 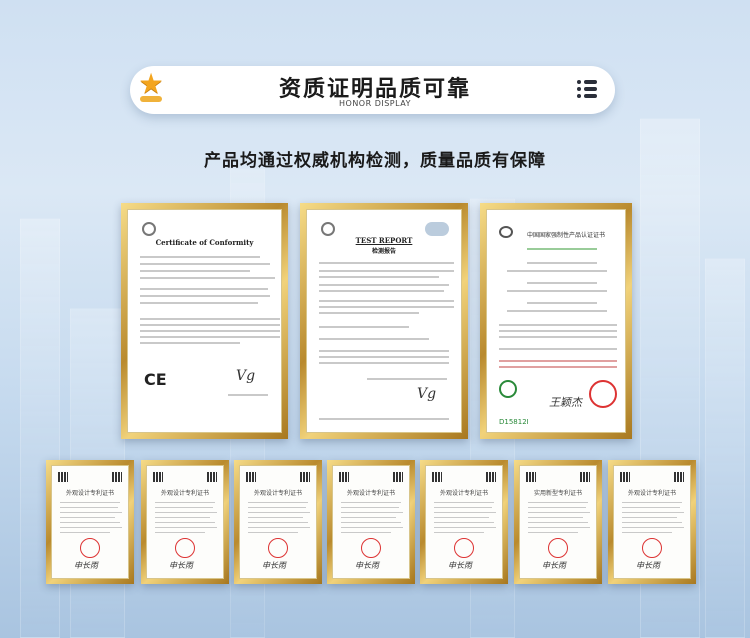 What do you see at coordinates (587, 89) in the screenshot?
I see `dots-menu-icon` at bounding box center [587, 89].